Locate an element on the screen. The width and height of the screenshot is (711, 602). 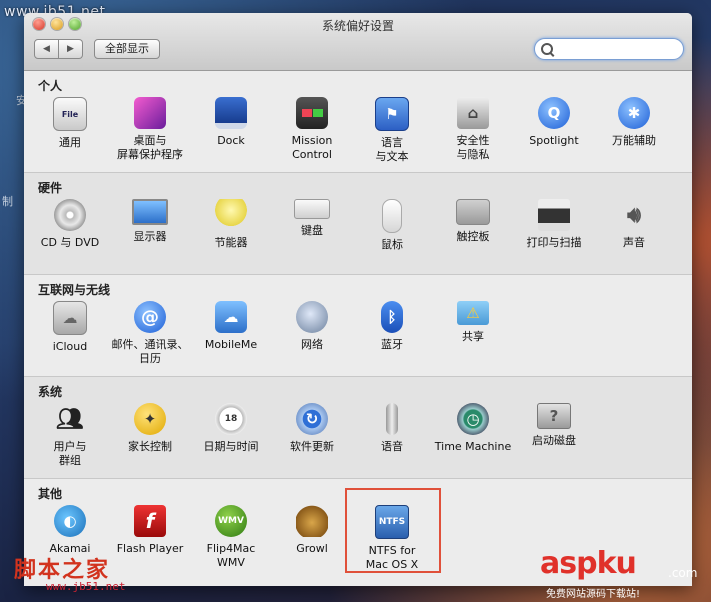
pref-label: 鼠标 is located at coordinates (392, 244).